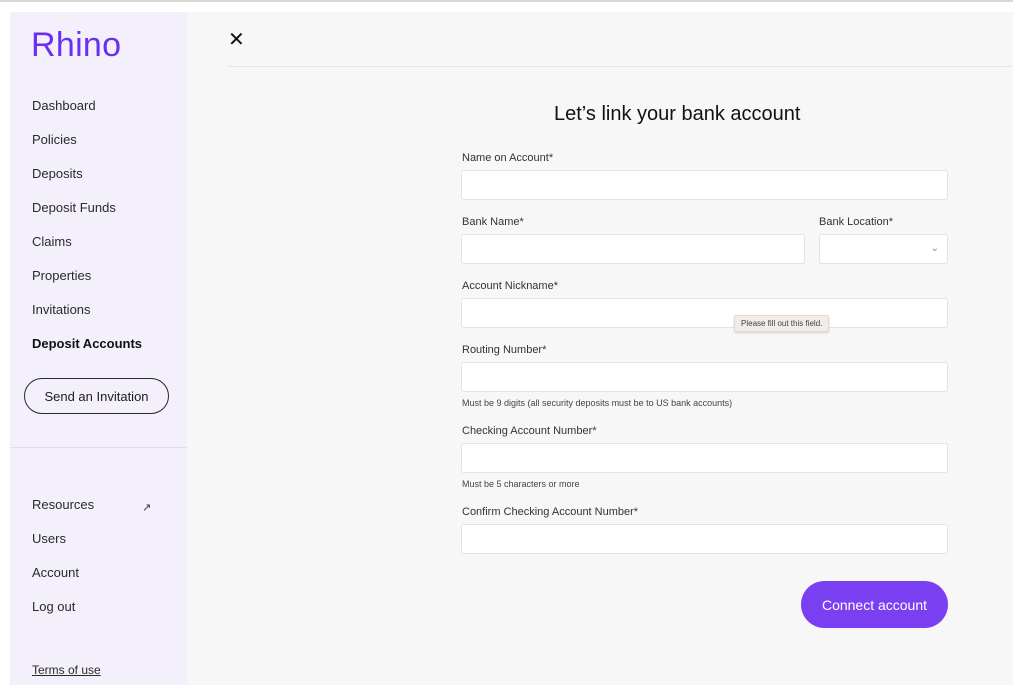 The width and height of the screenshot is (1013, 685). Describe the element at coordinates (147, 508) in the screenshot. I see `external-link-icon: ↗` at that location.